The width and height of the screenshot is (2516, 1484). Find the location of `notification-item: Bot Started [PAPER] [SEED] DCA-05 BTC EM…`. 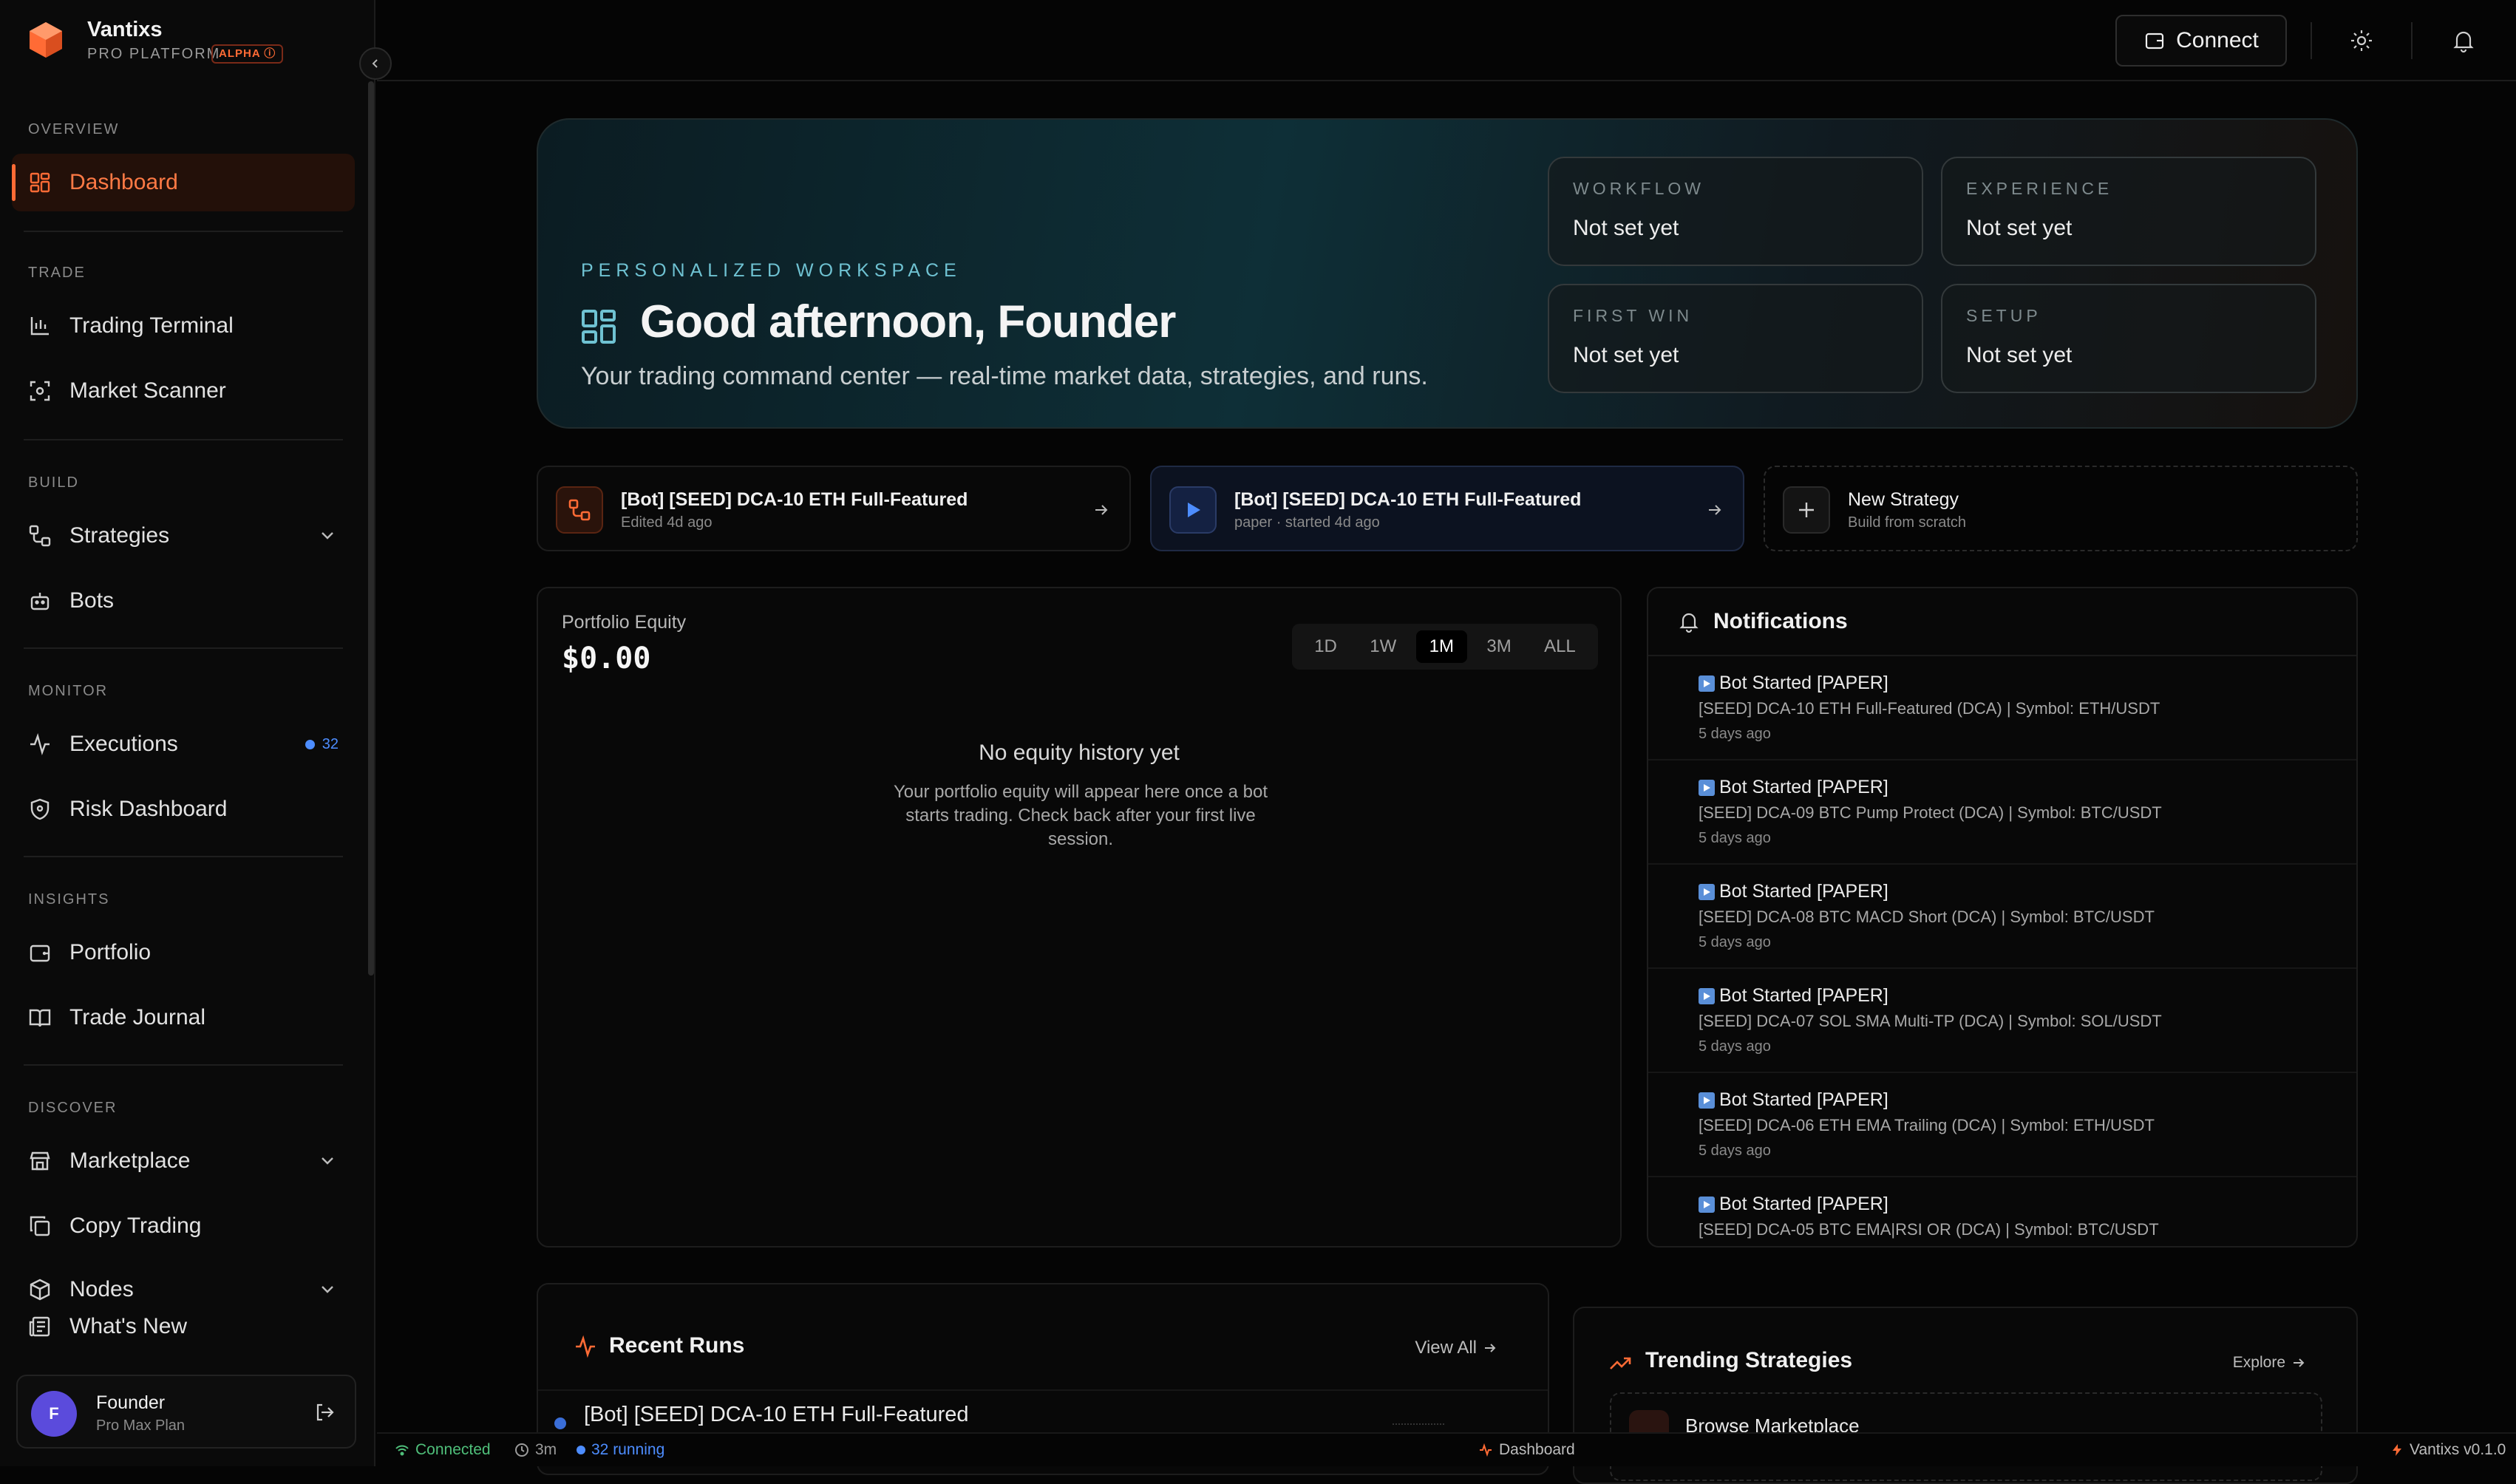

notification-item: Bot Started [PAPER] [SEED] DCA-05 BTC EM… is located at coordinates (2002, 1211).